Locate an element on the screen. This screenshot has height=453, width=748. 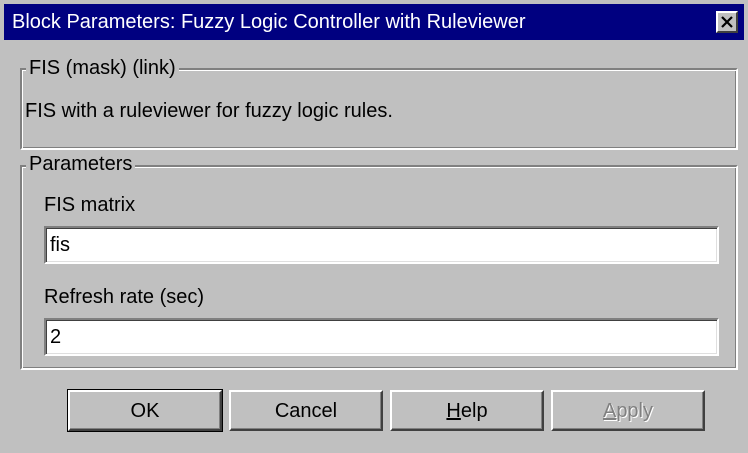
cancel-button: Cancel is located at coordinates (306, 410).